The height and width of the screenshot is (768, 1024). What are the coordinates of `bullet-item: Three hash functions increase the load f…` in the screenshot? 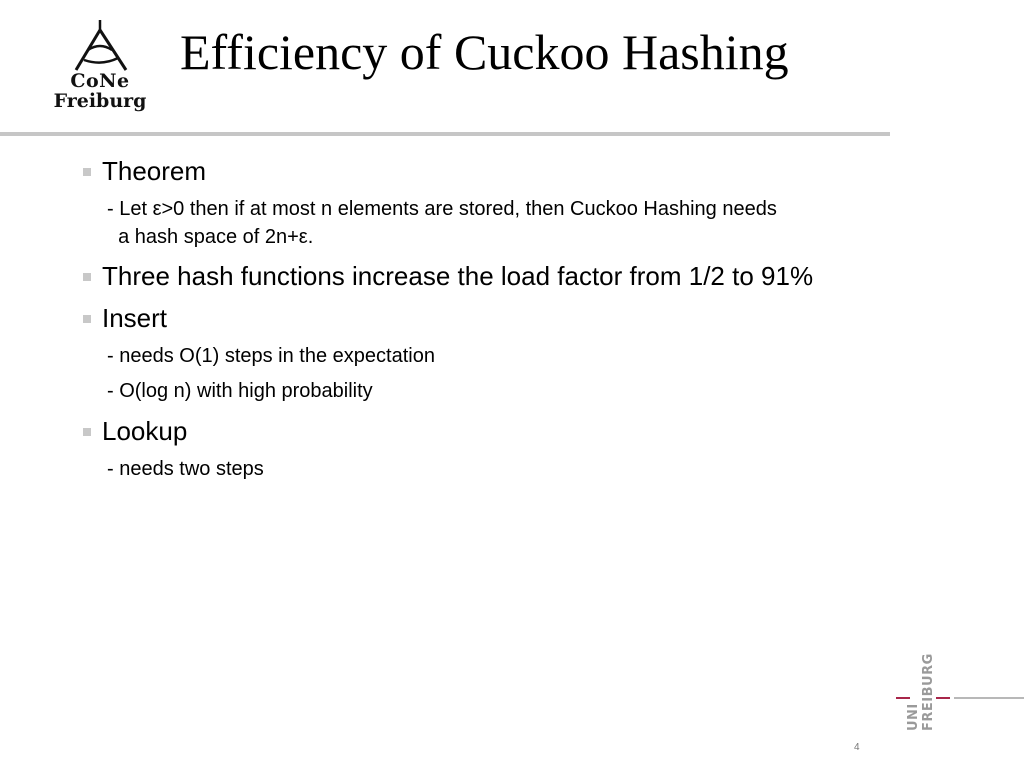 It's located at (448, 276).